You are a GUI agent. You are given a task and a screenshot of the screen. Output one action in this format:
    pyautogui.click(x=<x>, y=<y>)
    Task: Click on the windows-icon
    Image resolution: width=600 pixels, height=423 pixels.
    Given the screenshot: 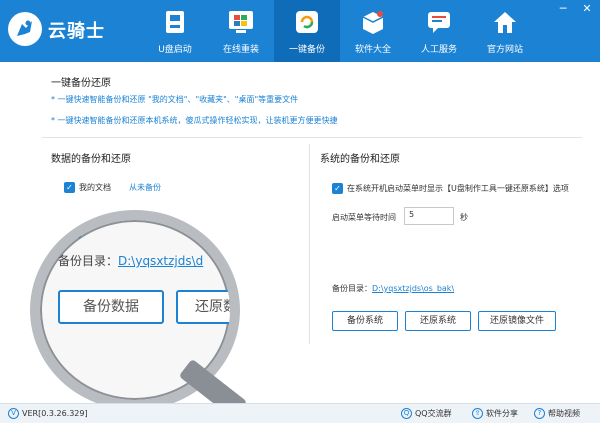 What is the action you would take?
    pyautogui.click(x=241, y=22)
    